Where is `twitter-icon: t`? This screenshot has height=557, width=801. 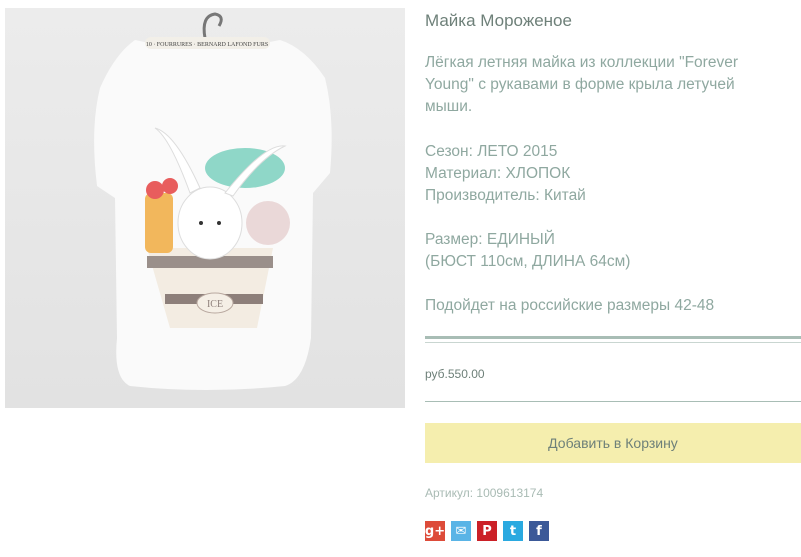 twitter-icon: t is located at coordinates (513, 531).